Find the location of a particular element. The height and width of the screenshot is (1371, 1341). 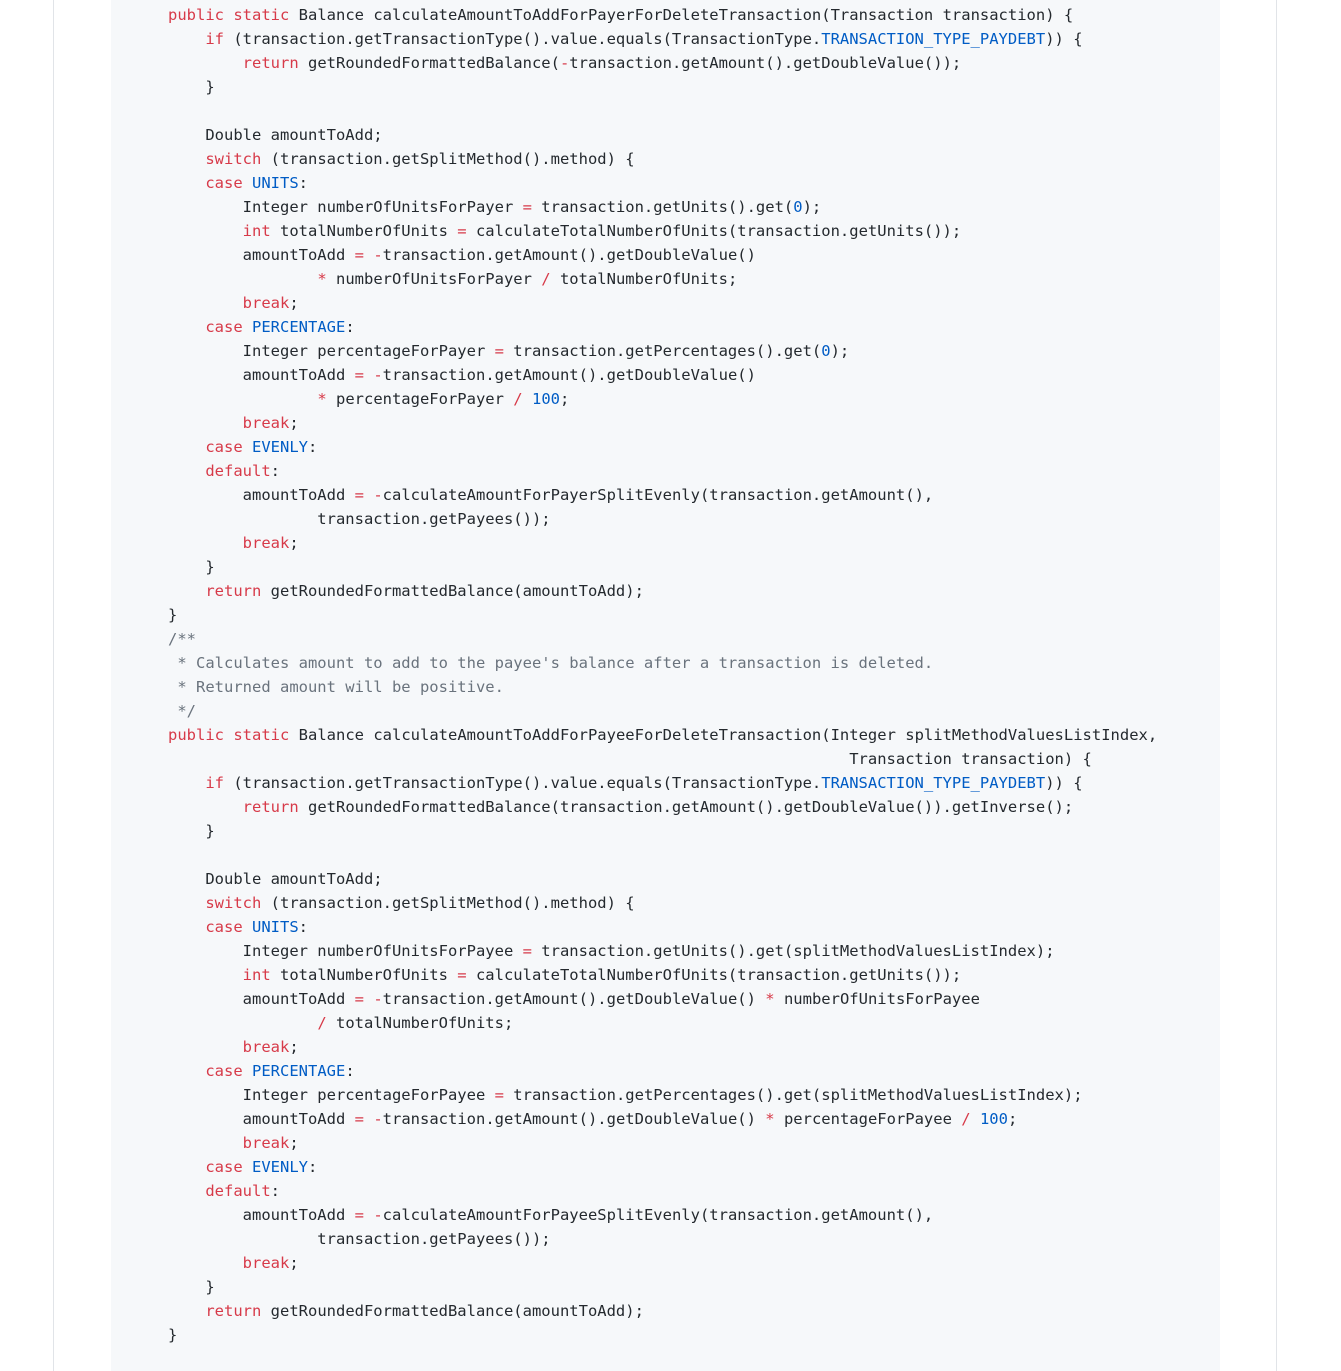

code-text: totalNumberOfUnits is located at coordinates (364, 231).